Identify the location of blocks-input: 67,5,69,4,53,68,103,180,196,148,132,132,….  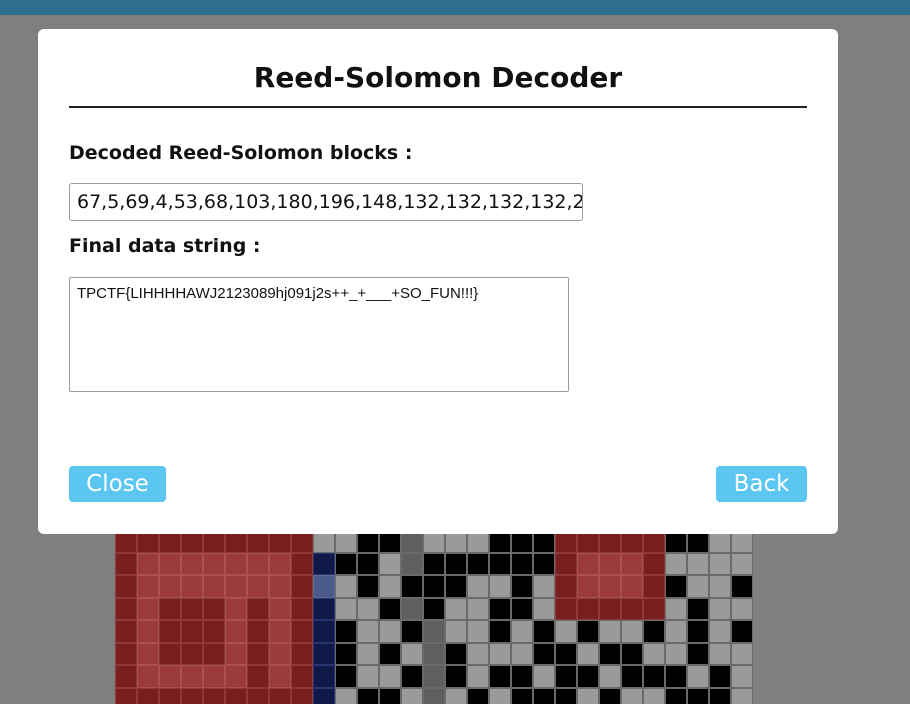
(326, 202).